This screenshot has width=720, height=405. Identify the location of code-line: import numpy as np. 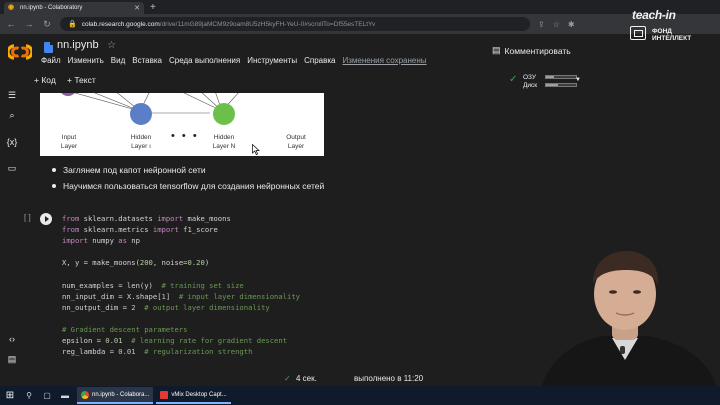
(101, 241).